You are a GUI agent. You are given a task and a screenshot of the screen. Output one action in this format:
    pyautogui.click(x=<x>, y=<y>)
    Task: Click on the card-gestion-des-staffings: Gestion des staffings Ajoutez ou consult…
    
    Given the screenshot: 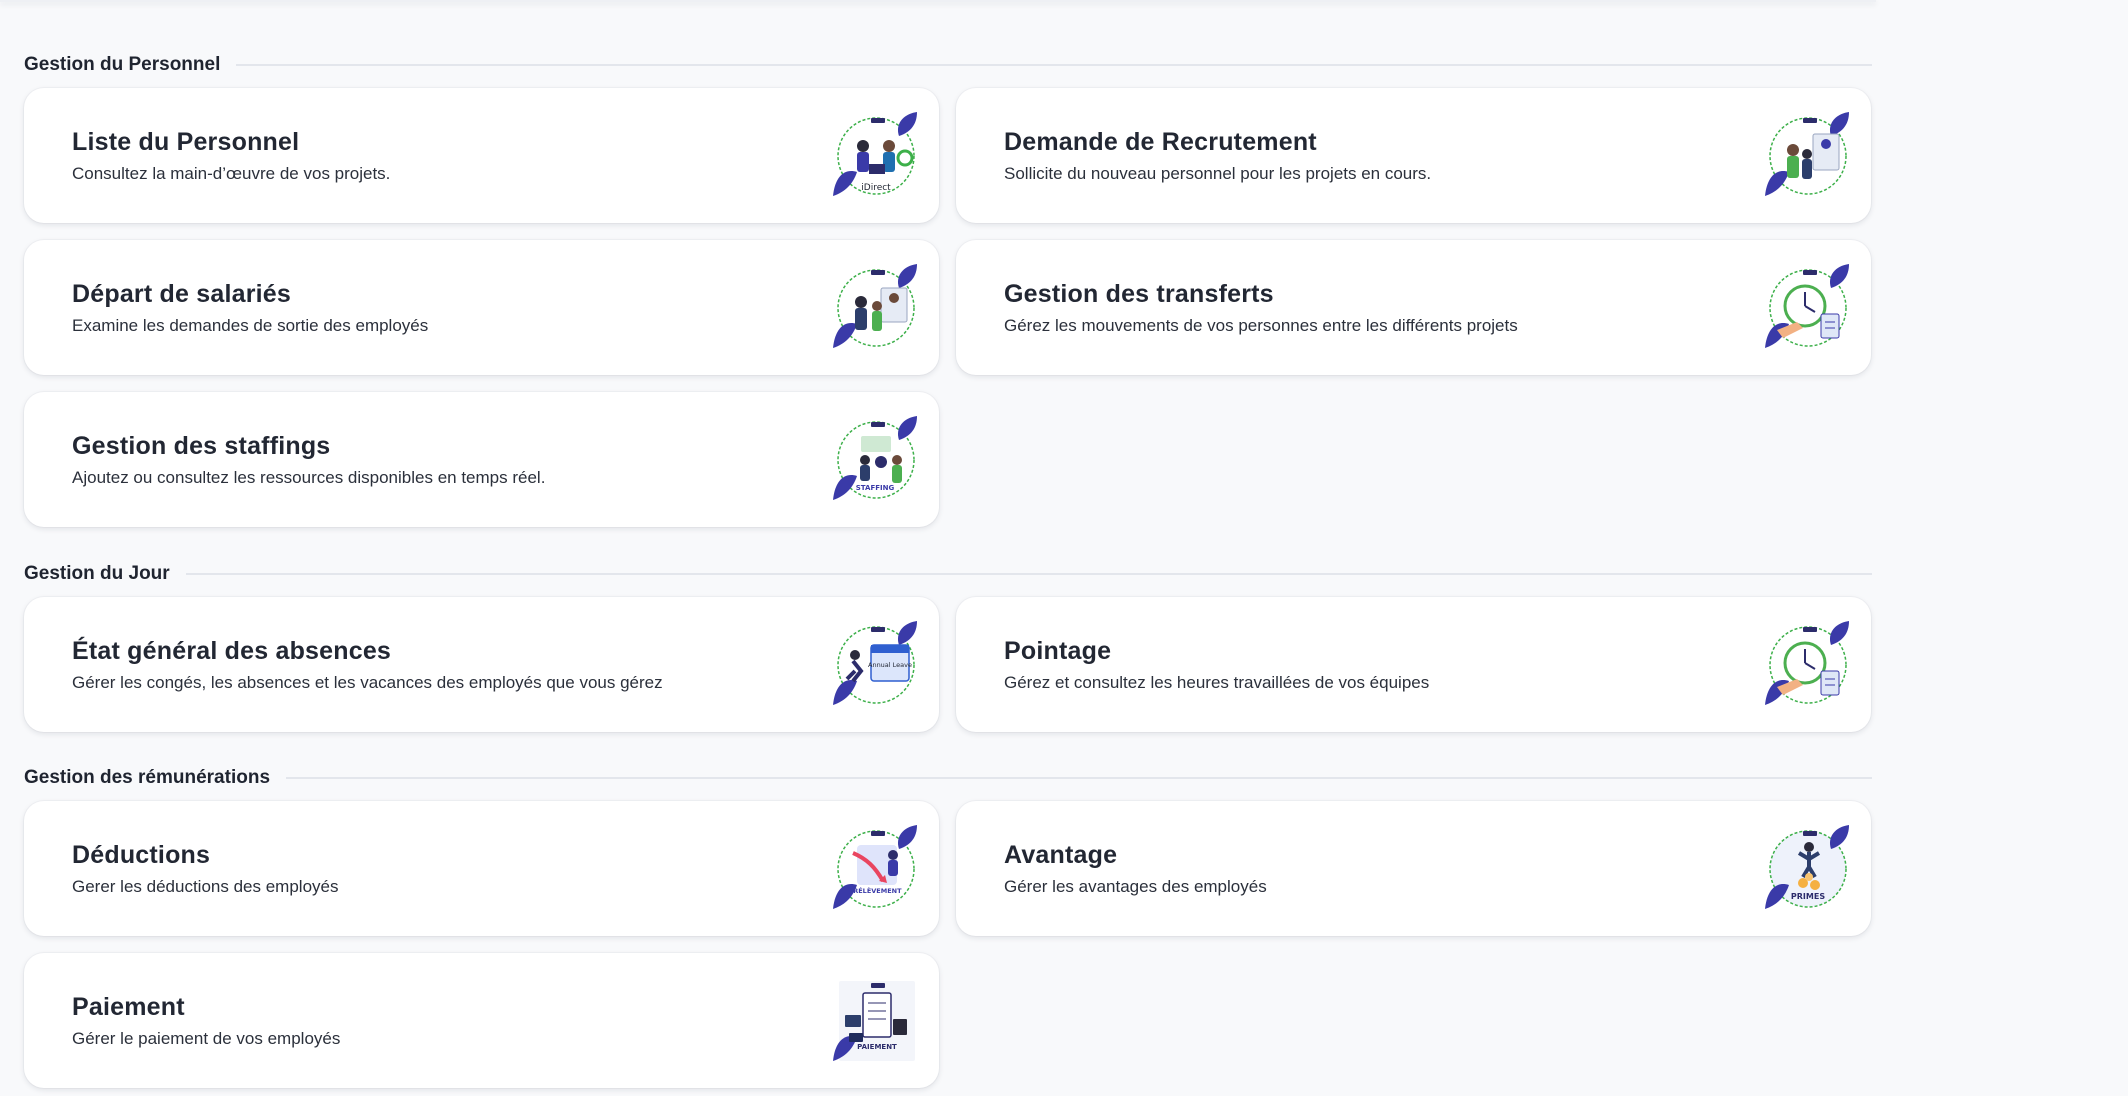 What is the action you would take?
    pyautogui.click(x=481, y=459)
    